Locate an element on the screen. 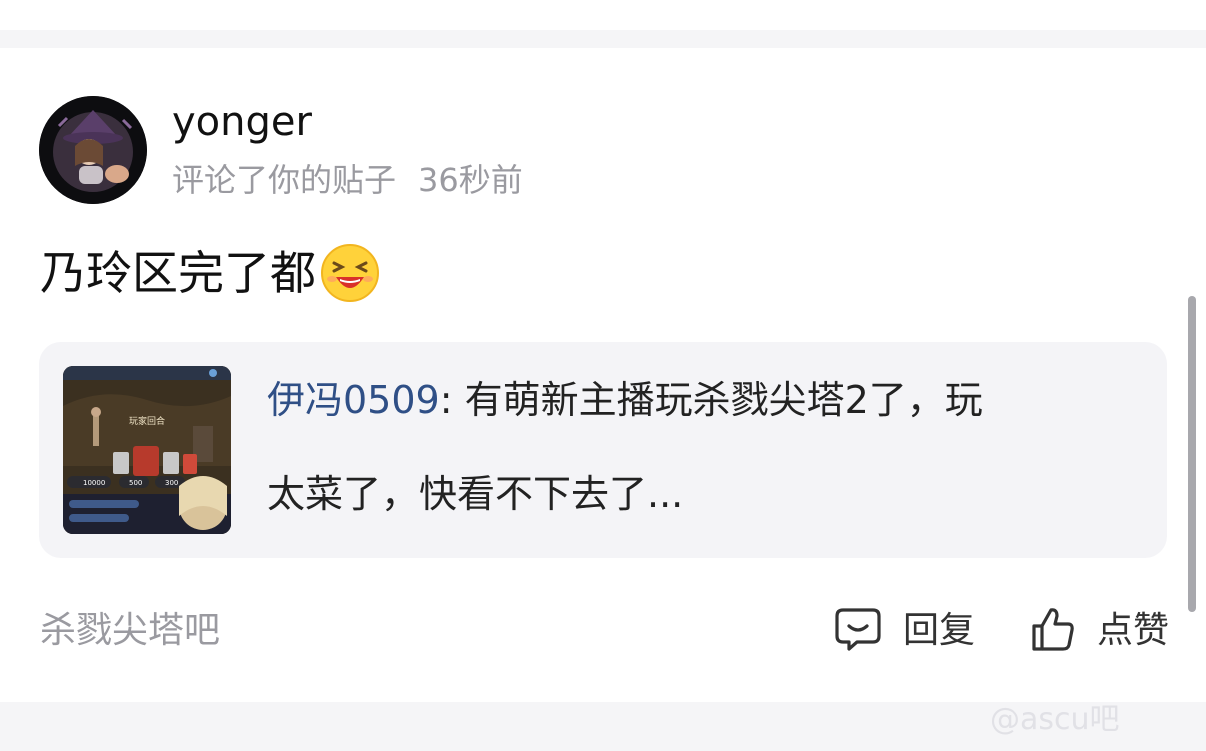 The width and height of the screenshot is (1206, 751). quoted-line-1-text: : 有萌新主播玩杀戮尖塔2了，玩 is located at coordinates (711, 400).